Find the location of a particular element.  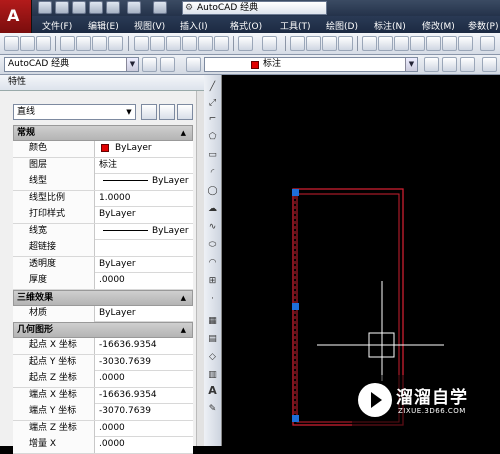

property-row: 透明度 ByLayer is located at coordinates (103, 264).